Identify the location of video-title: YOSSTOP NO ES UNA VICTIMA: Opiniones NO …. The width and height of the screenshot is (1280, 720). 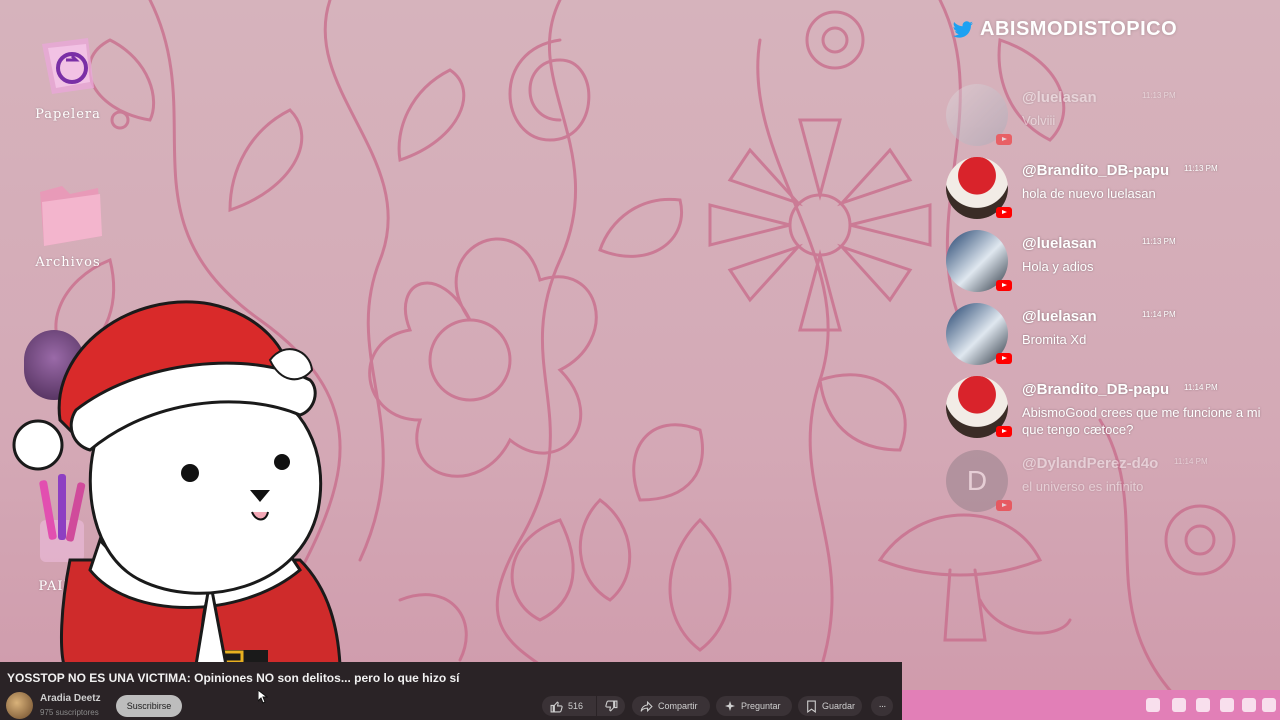
(233, 678).